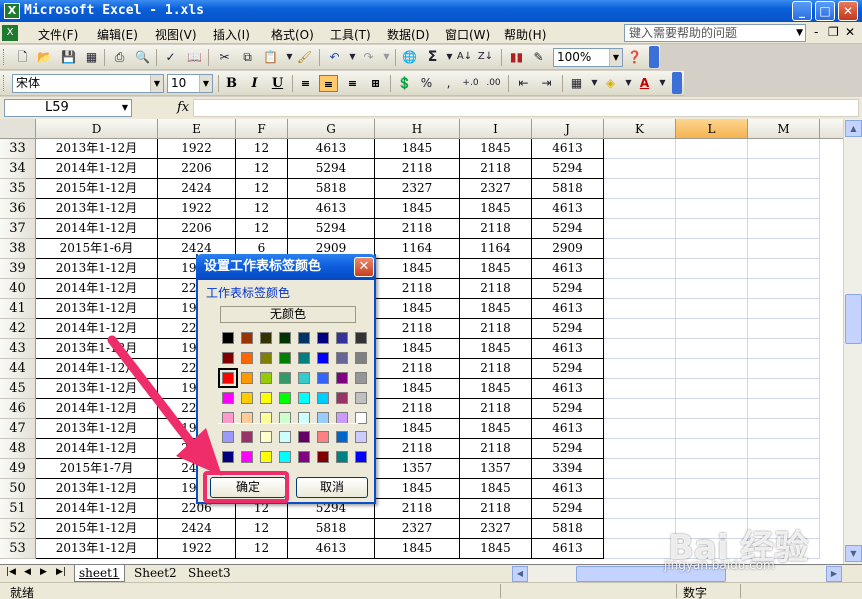  Describe the element at coordinates (97, 469) in the screenshot. I see `table-cell: 2015年1-7月` at that location.